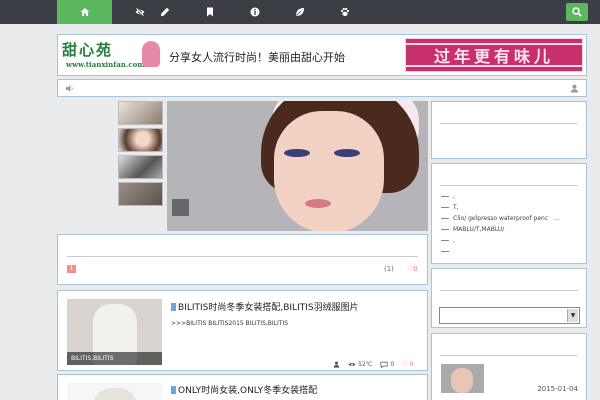 Image resolution: width=600 pixels, height=400 pixels. Describe the element at coordinates (509, 366) in the screenshot. I see `sidebar-widget-recent: 2015-01-04` at that location.